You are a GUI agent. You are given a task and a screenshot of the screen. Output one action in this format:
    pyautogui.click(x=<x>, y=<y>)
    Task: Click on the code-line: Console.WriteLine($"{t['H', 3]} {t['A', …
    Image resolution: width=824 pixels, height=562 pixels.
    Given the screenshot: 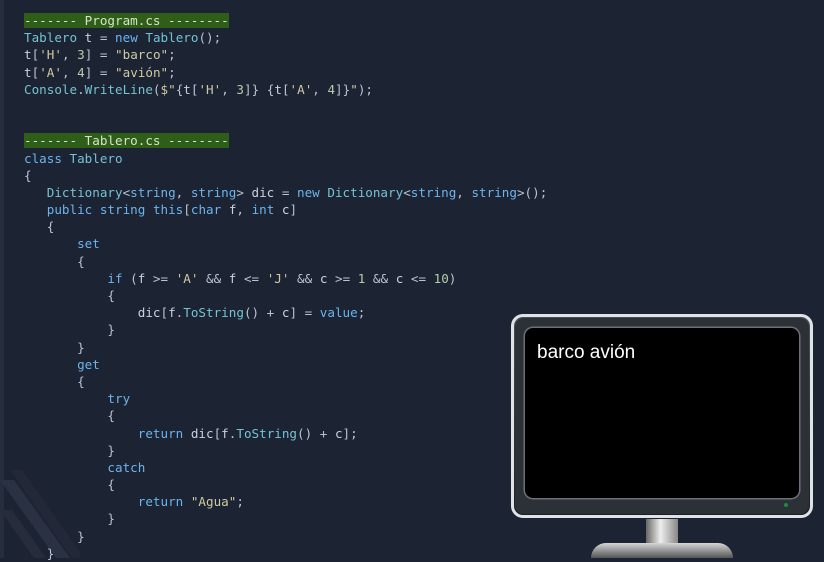 What is the action you would take?
    pyautogui.click(x=198, y=89)
    